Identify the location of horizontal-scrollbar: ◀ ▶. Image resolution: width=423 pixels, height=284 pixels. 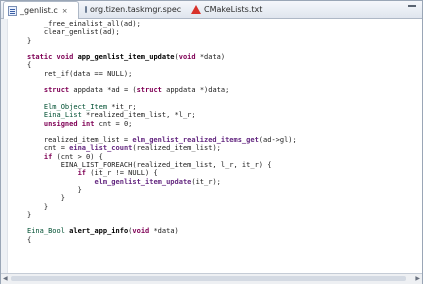
(211, 278).